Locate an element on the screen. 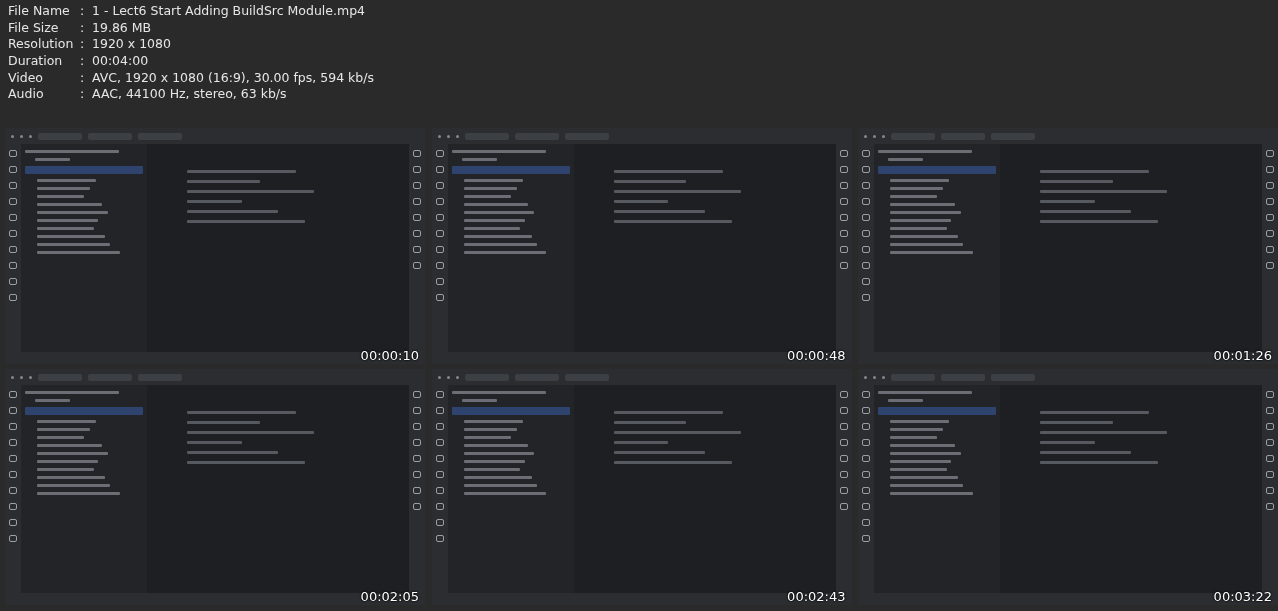  info-label: File Size is located at coordinates (33, 28).